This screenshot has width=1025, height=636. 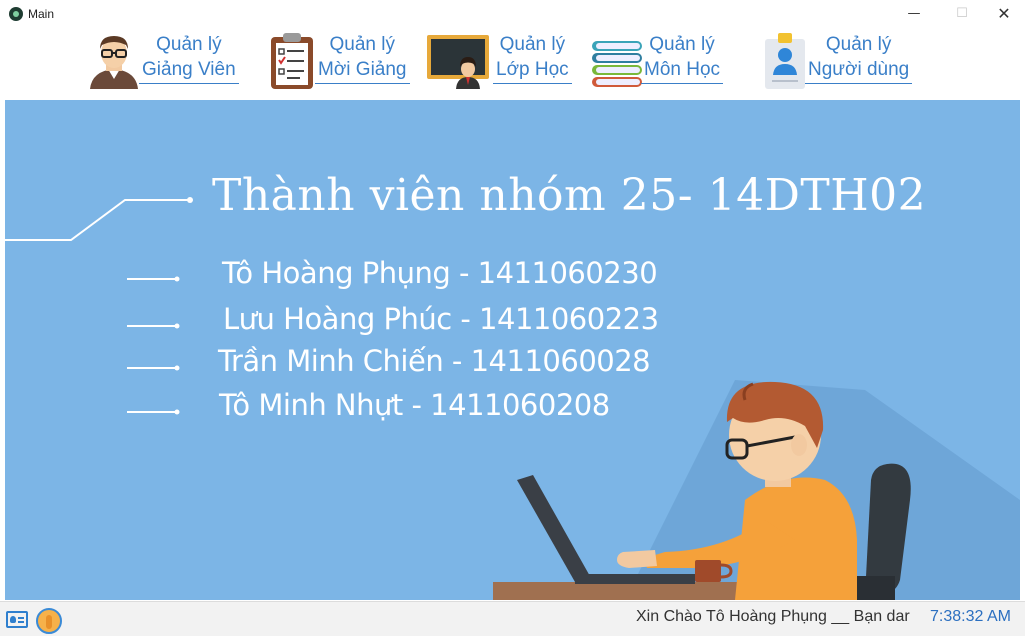 I want to click on nav-item-mon-hoc: Quản lý Môn Học, so click(x=672, y=61).